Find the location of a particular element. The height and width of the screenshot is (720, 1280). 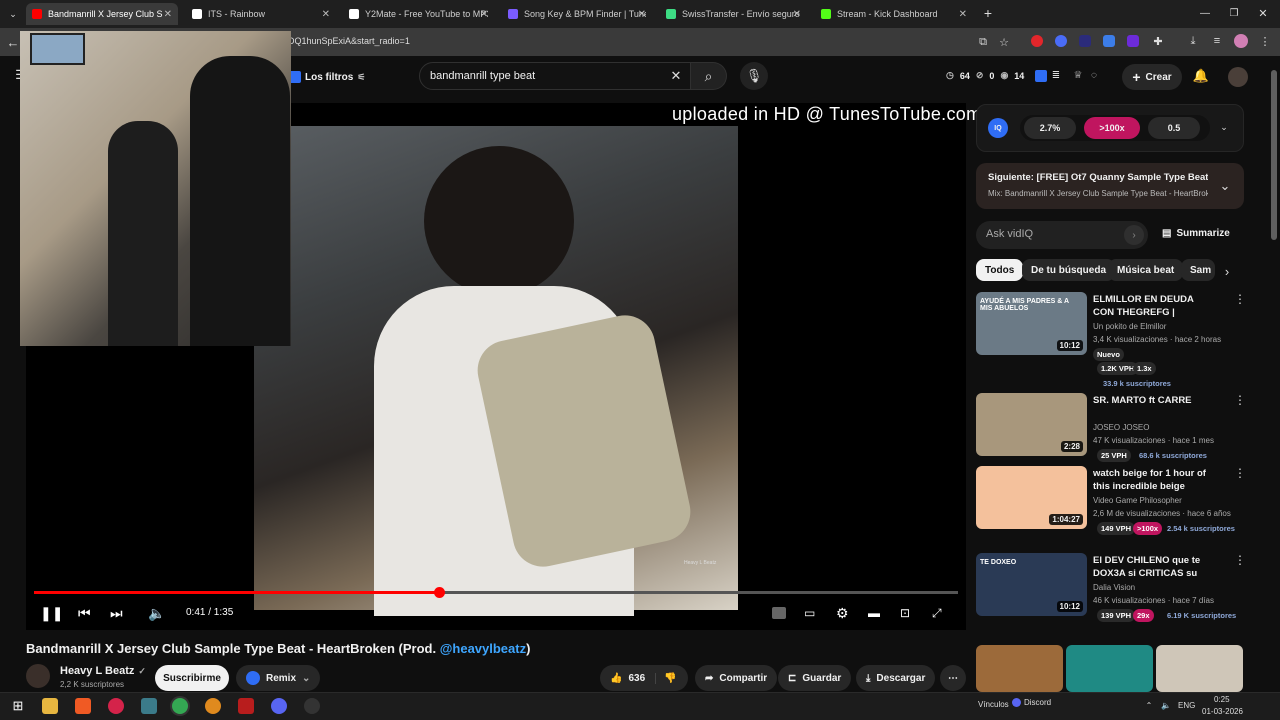

volume-tray-icon: 🔈 is located at coordinates (1166, 705).